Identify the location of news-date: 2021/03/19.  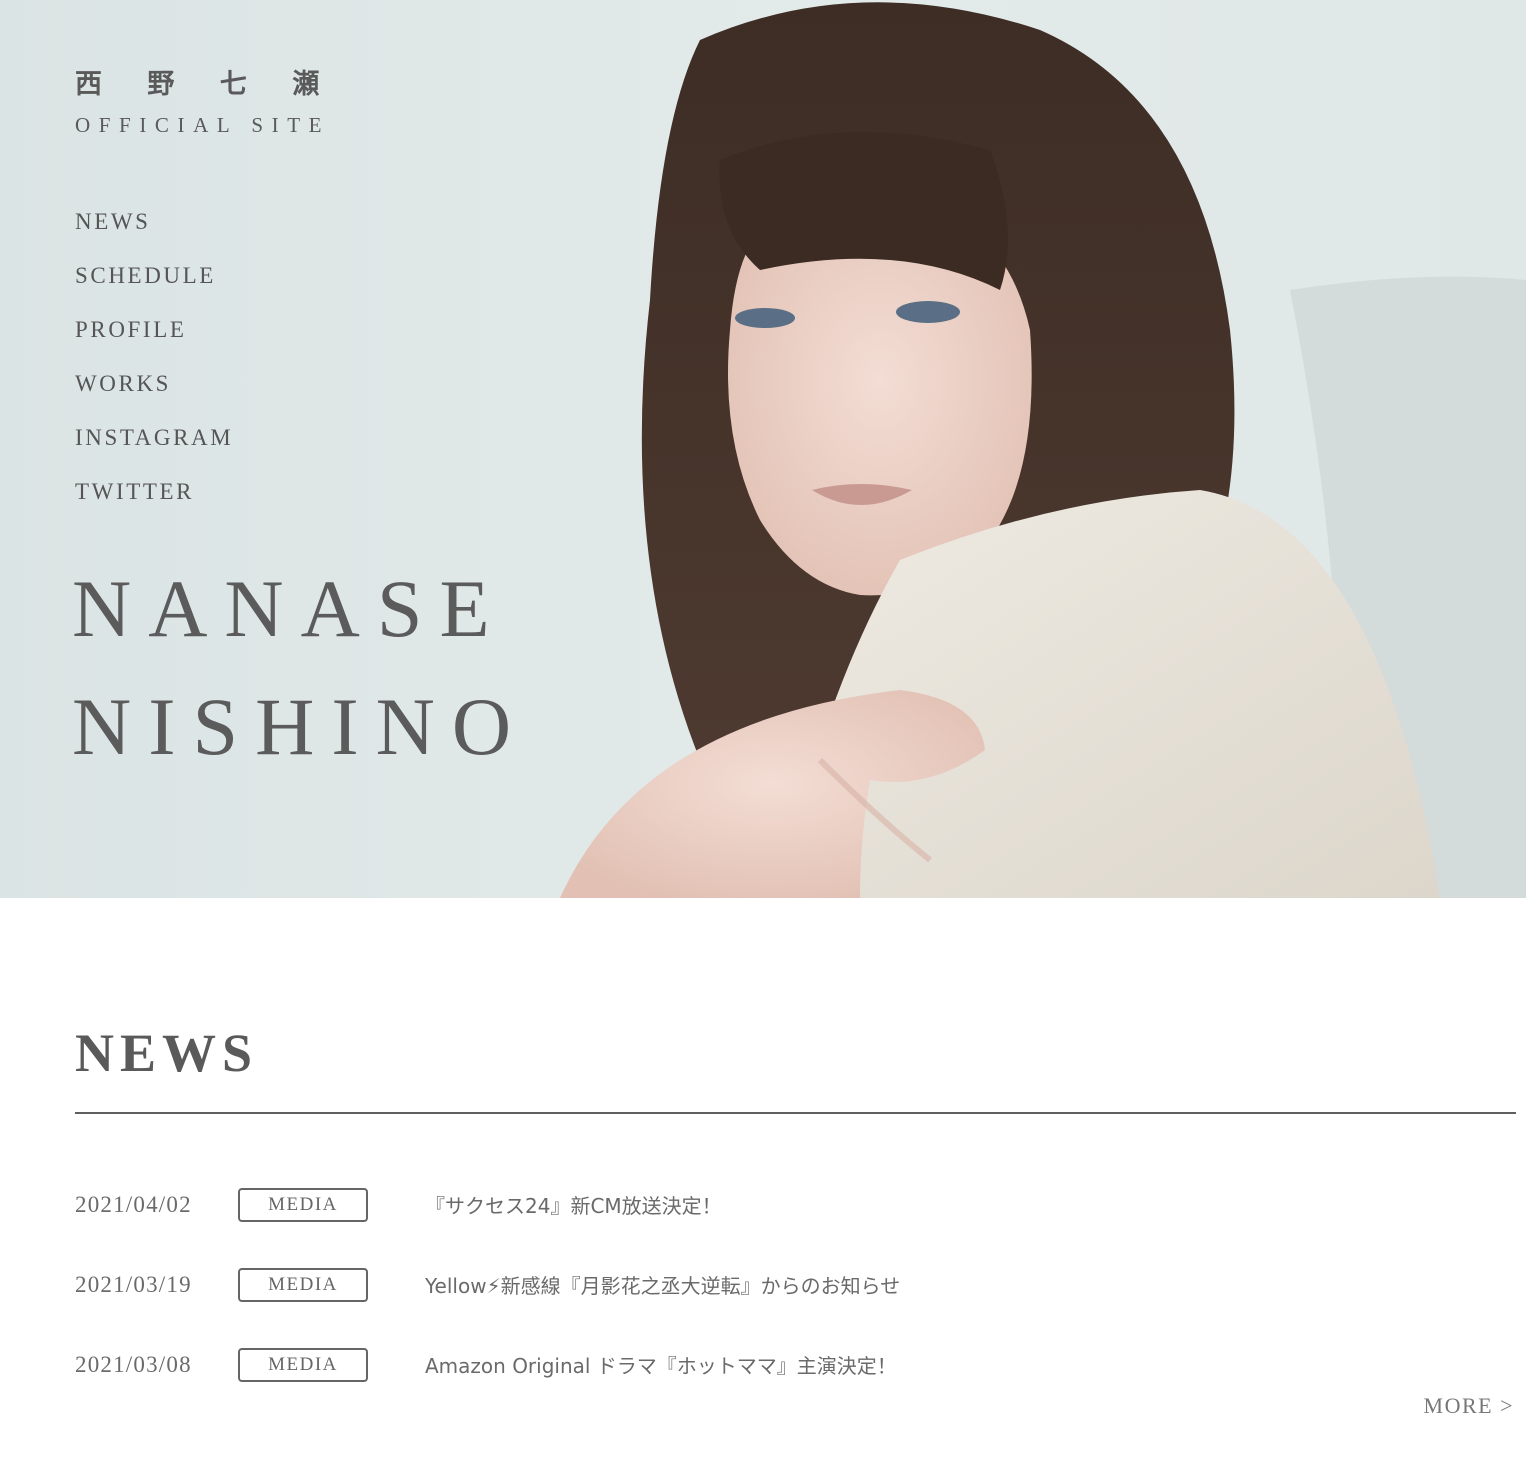
(133, 1284).